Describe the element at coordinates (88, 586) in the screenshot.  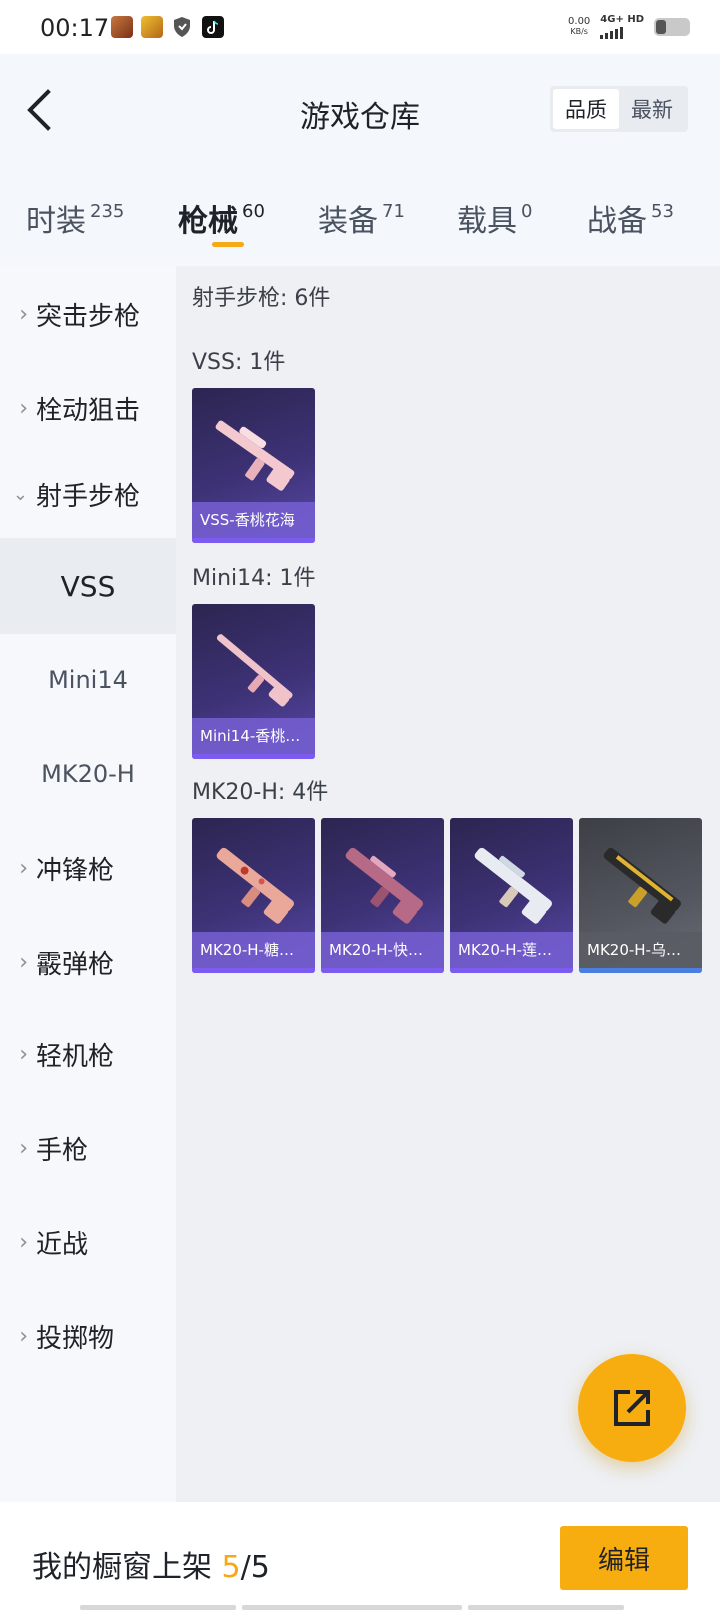
I see `sidebar-subitem-vss: VSS` at that location.